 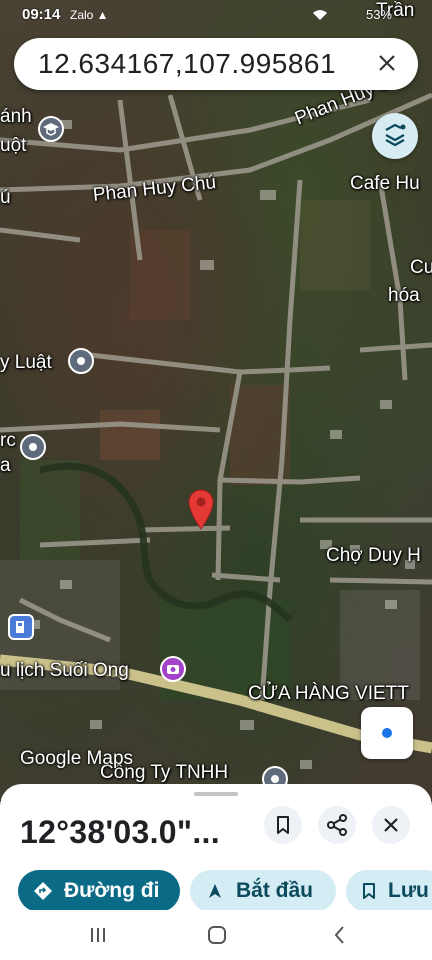 I want to click on map-label: Cafe Hu, so click(x=385, y=183).